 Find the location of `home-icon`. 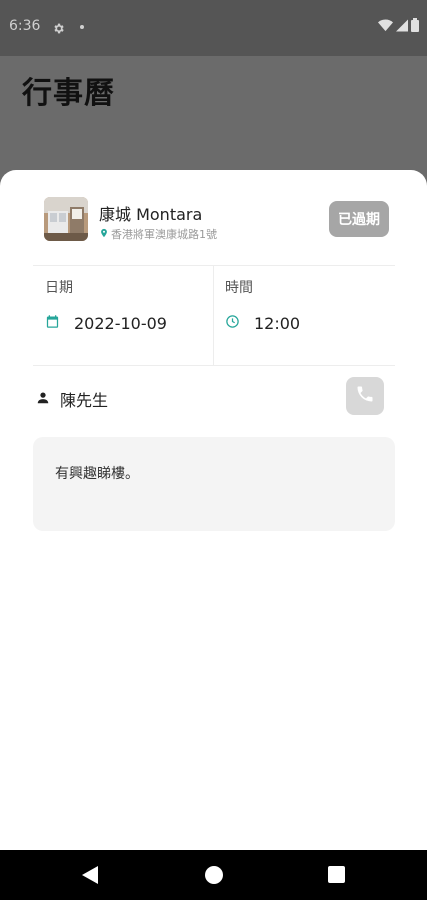

home-icon is located at coordinates (214, 875).